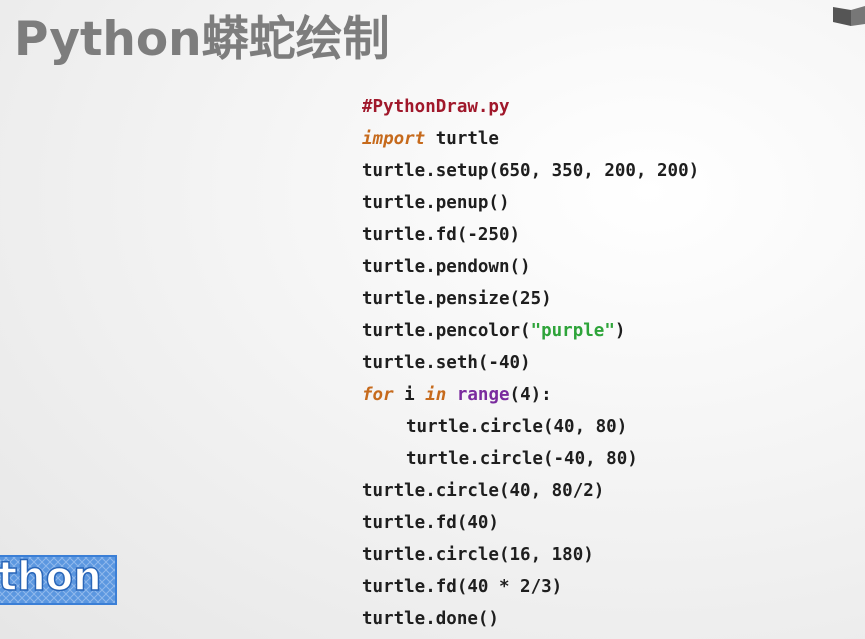 This screenshot has width=865, height=639. What do you see at coordinates (430, 523) in the screenshot?
I see `code-line: turtle.fd(40)` at bounding box center [430, 523].